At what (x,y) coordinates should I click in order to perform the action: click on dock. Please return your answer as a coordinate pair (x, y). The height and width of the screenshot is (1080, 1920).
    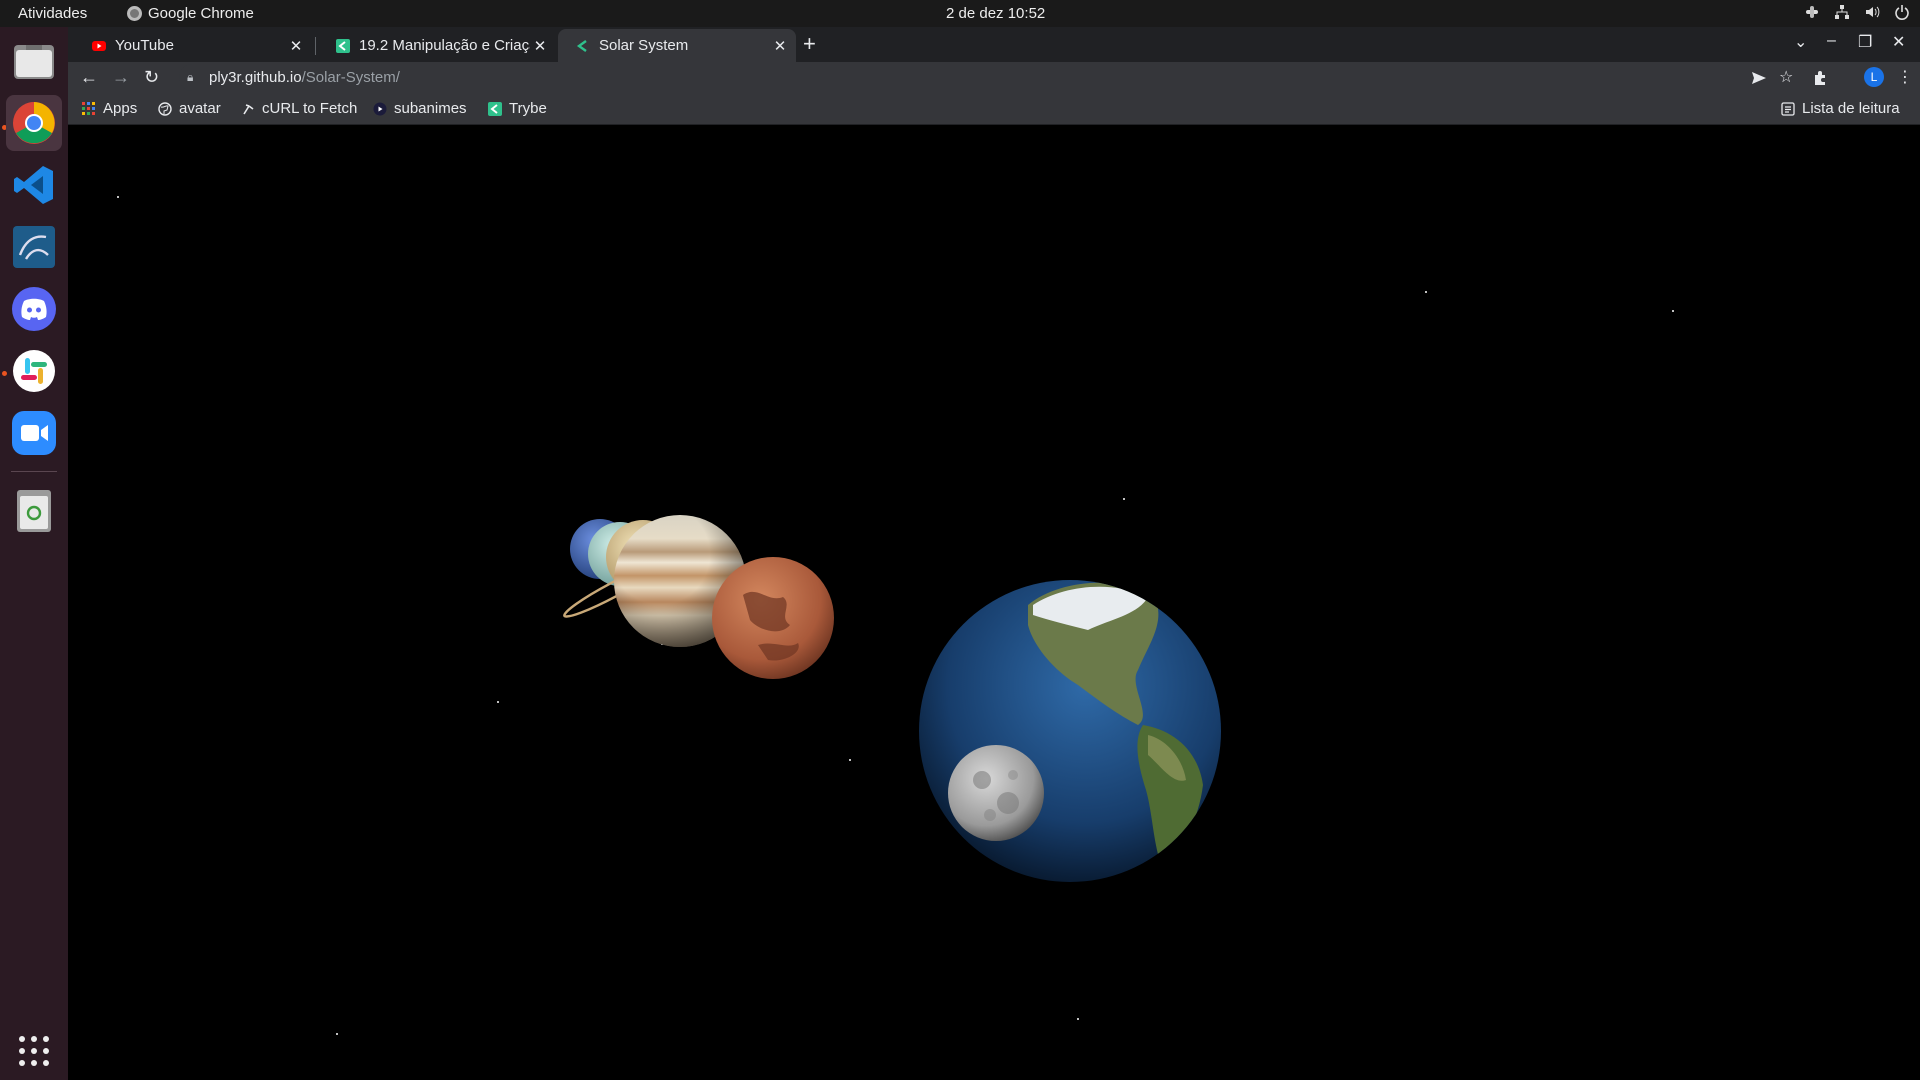
    Looking at the image, I should click on (34, 553).